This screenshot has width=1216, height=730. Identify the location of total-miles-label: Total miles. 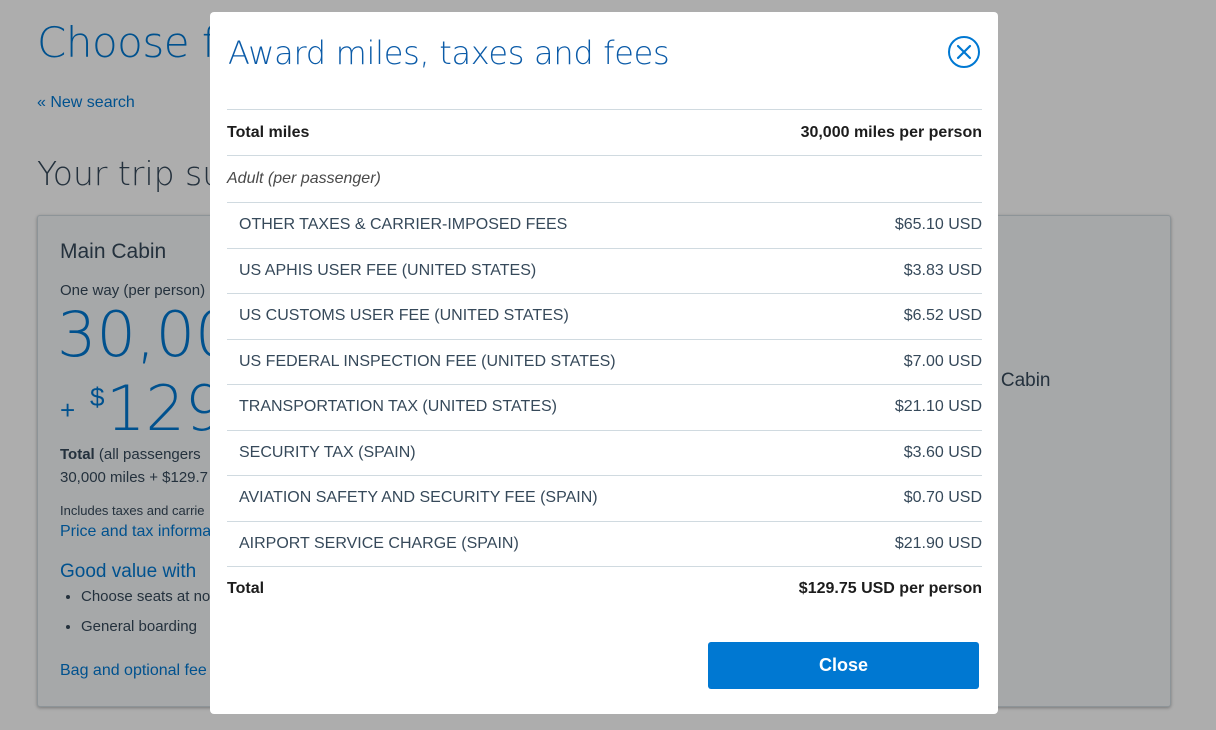
(268, 132).